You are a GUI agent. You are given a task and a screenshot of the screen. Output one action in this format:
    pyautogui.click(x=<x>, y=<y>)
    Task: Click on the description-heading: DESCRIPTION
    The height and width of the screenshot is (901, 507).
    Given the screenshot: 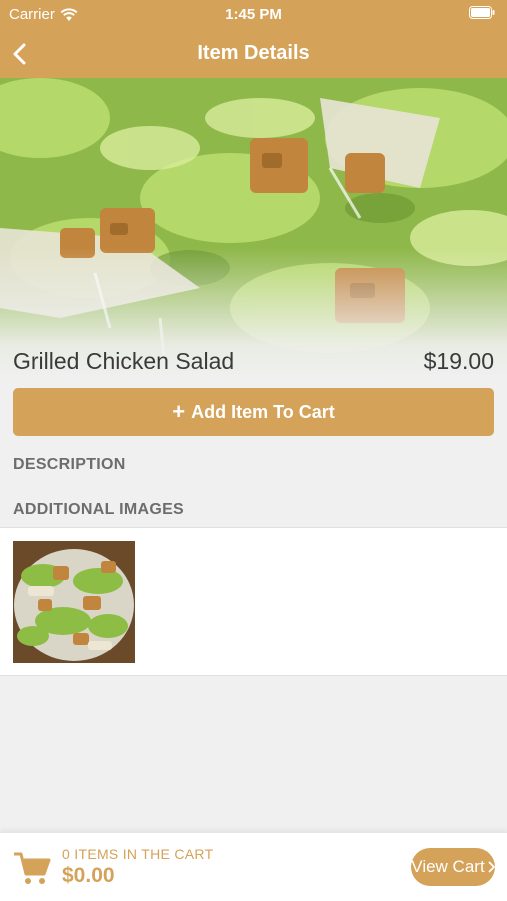 What is the action you would take?
    pyautogui.click(x=69, y=464)
    